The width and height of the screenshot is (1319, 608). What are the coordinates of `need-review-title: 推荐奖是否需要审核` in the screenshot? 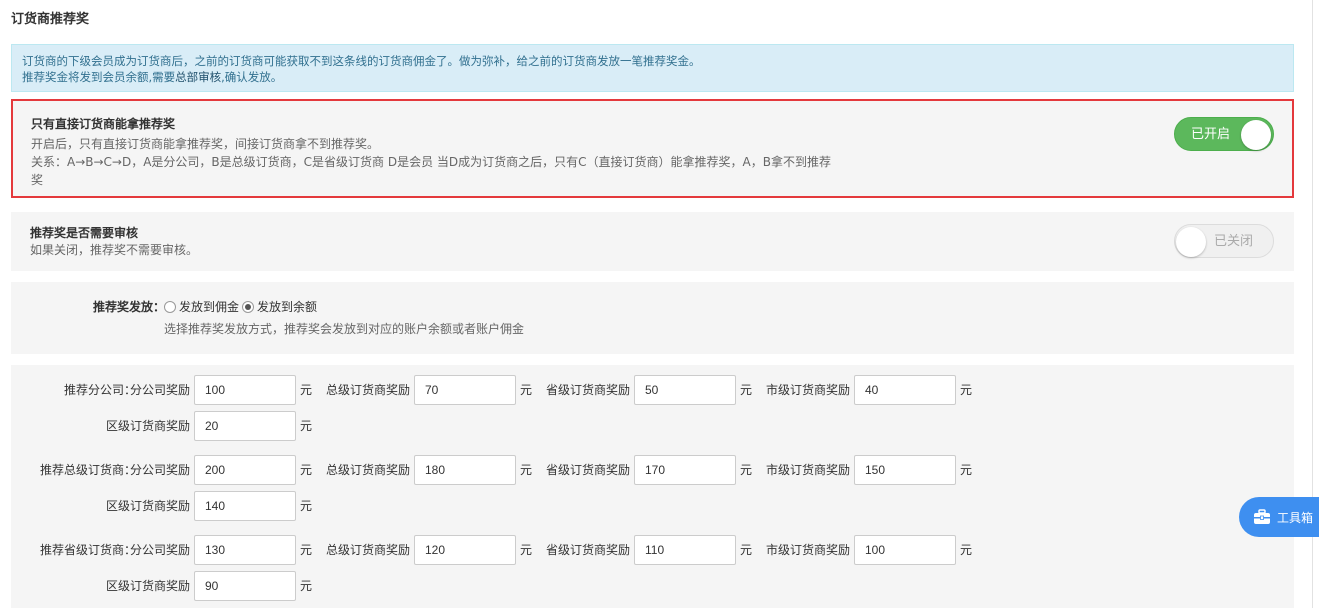 It's located at (84, 233).